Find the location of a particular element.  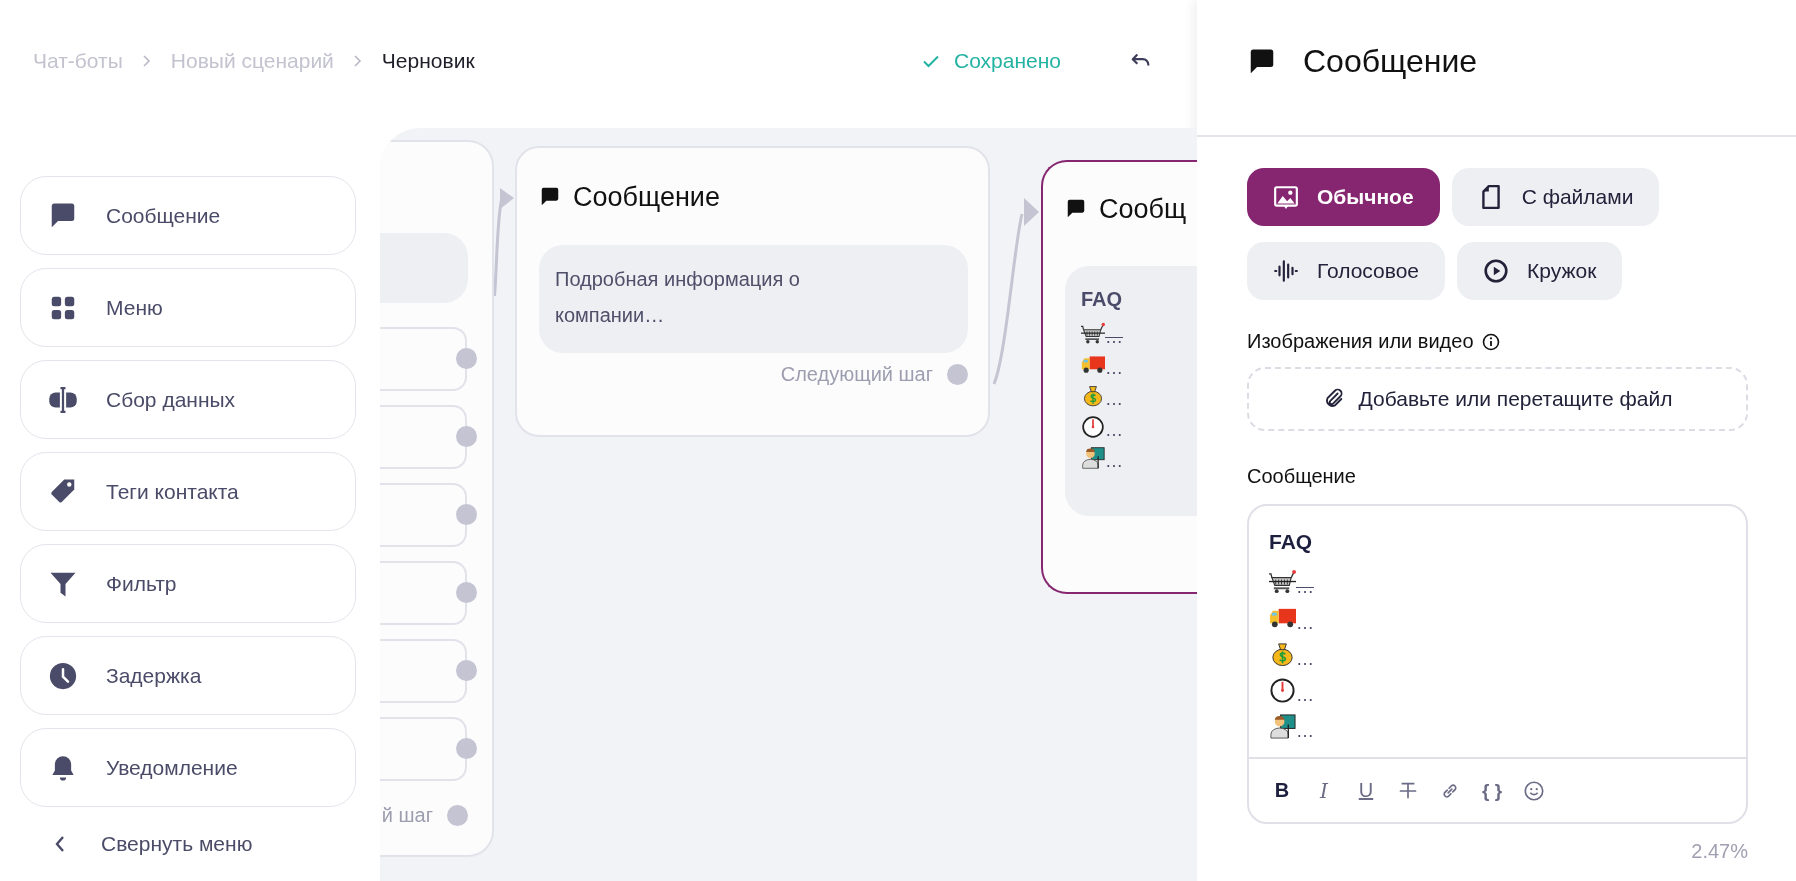

mode-tab: Голосовое is located at coordinates (1346, 271).